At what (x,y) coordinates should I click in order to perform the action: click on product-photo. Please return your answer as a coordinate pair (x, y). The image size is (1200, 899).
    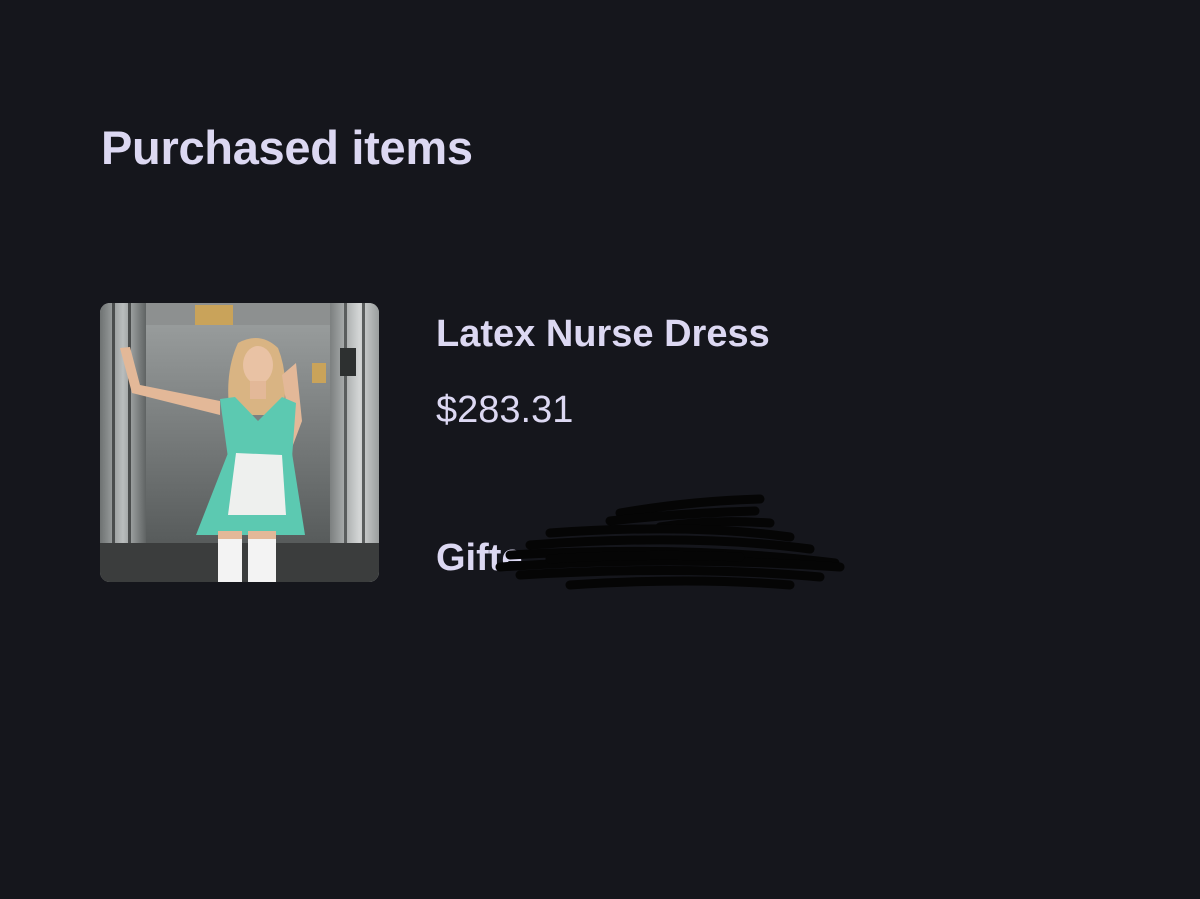
    Looking at the image, I should click on (239, 442).